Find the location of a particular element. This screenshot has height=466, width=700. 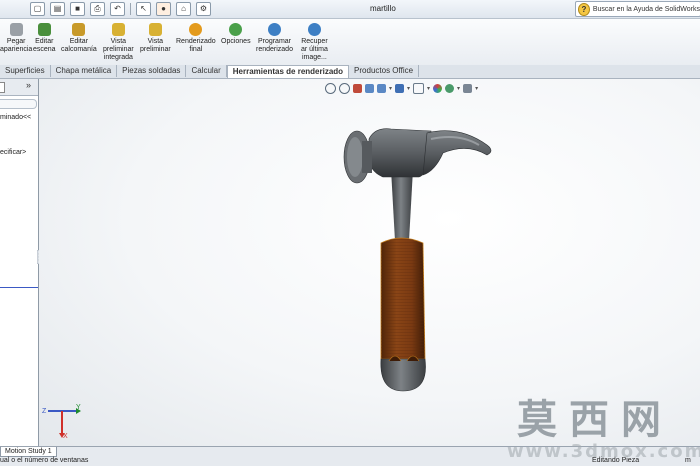

help-question-icon: ? is located at coordinates (584, 9).